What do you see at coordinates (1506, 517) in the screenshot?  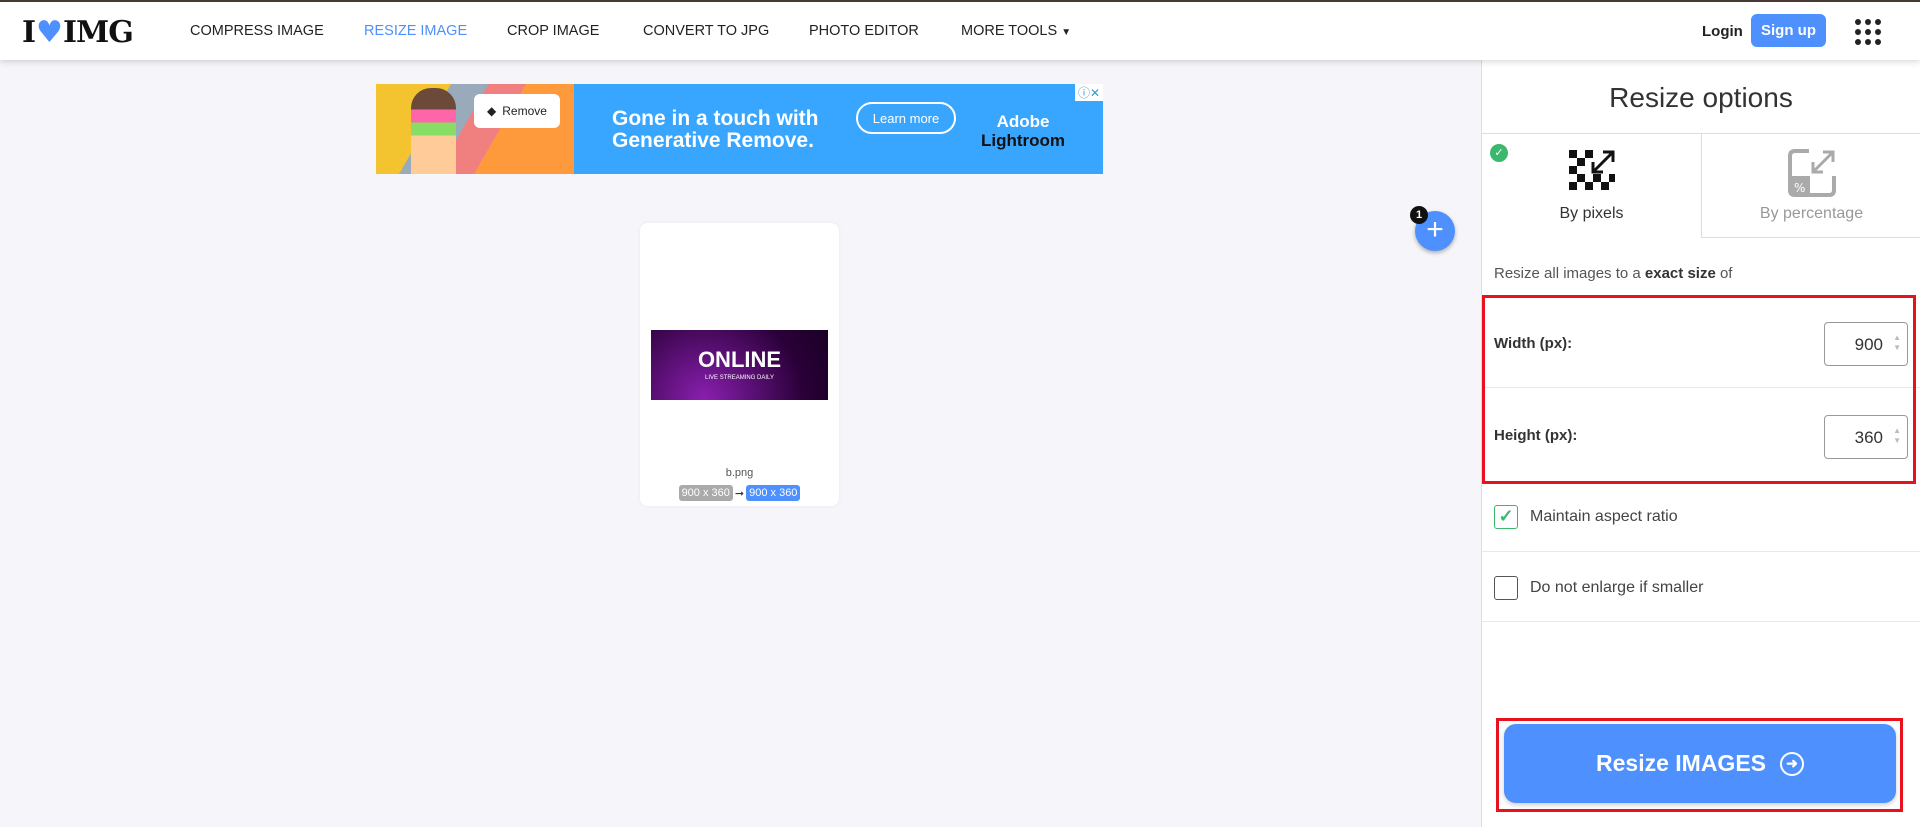 I see `maintain-aspect-checkbox: ✓` at bounding box center [1506, 517].